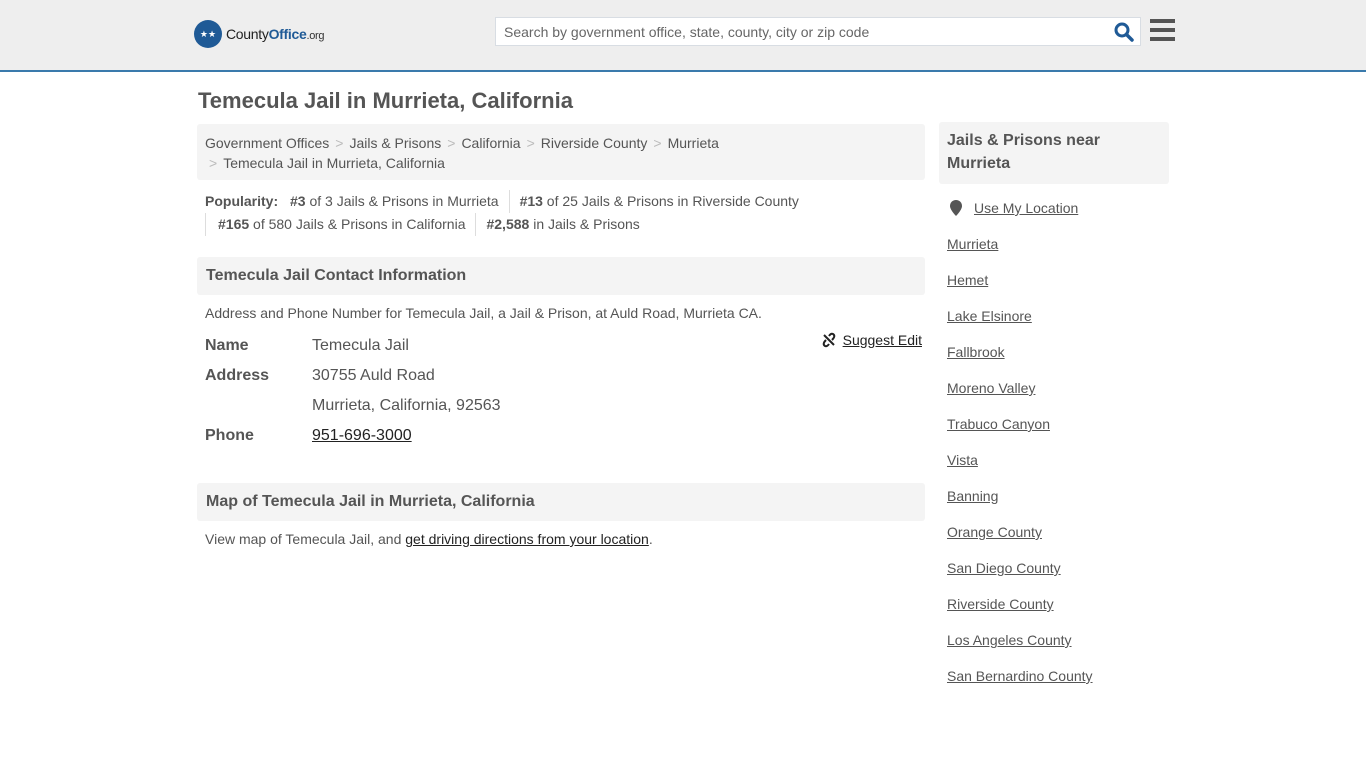 The height and width of the screenshot is (768, 1366). What do you see at coordinates (561, 276) in the screenshot?
I see `contact-heading: Temecula Jail Contact Information` at bounding box center [561, 276].